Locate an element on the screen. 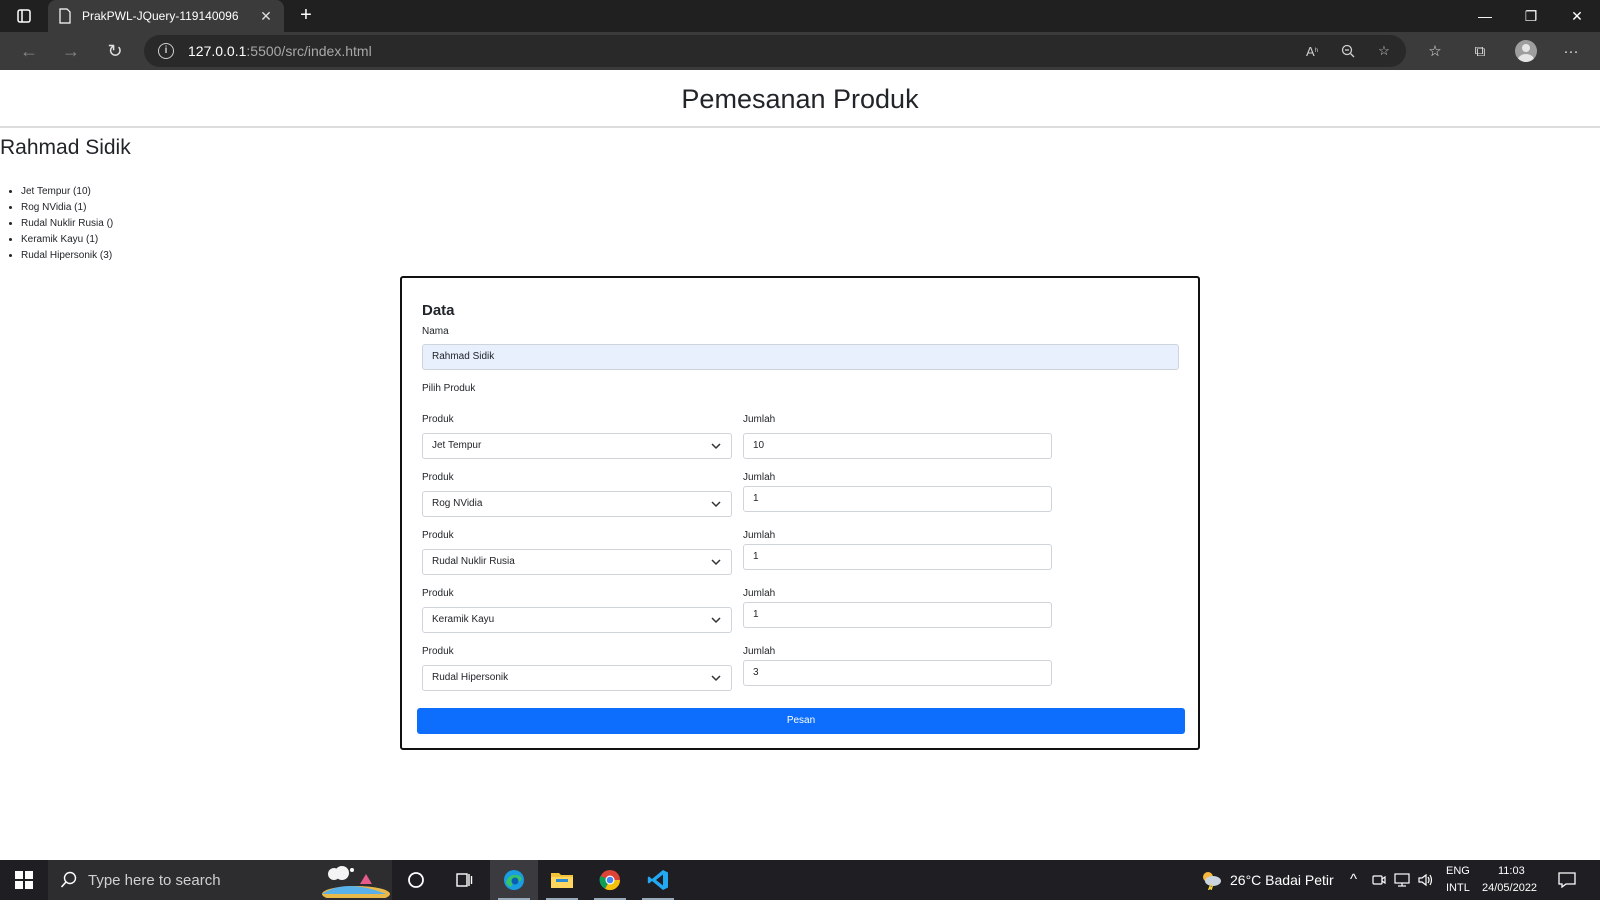  search-icon is located at coordinates (68, 879).